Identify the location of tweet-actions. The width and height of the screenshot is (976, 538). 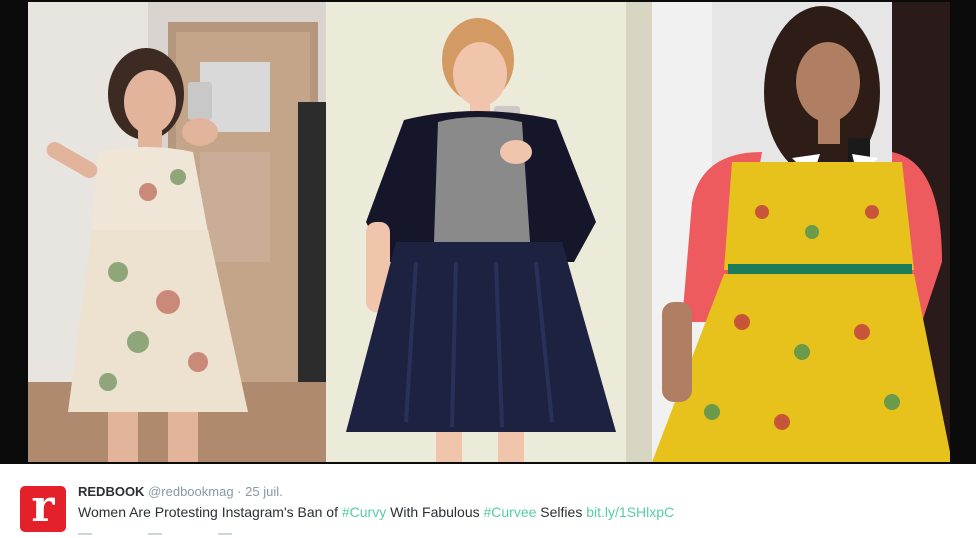
(183, 534).